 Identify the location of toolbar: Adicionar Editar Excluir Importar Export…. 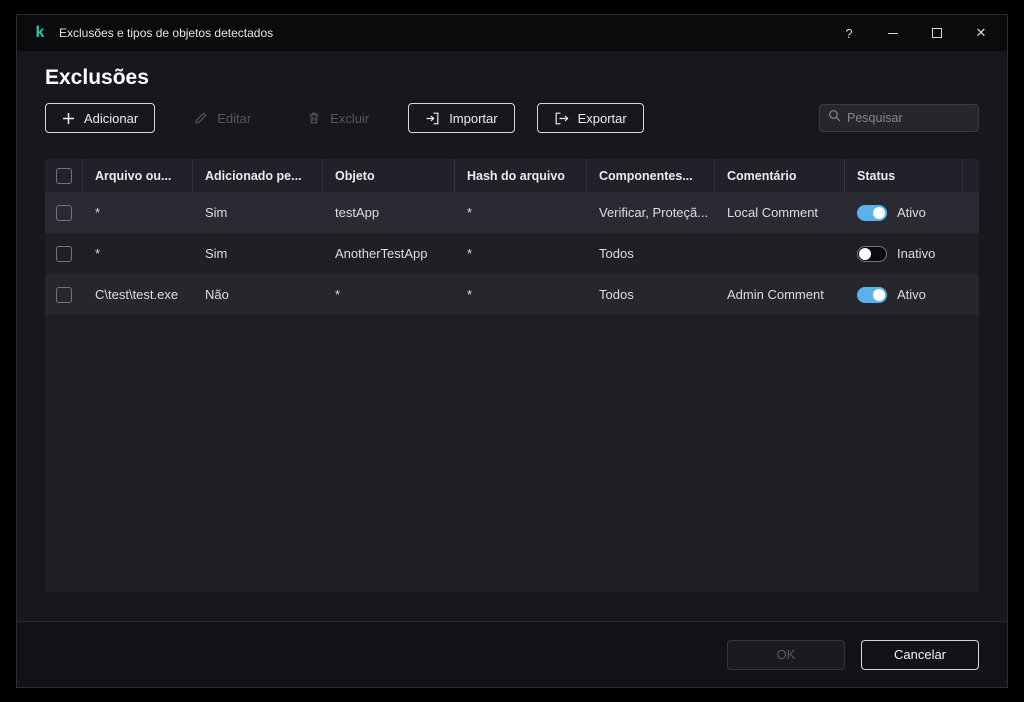
(512, 118).